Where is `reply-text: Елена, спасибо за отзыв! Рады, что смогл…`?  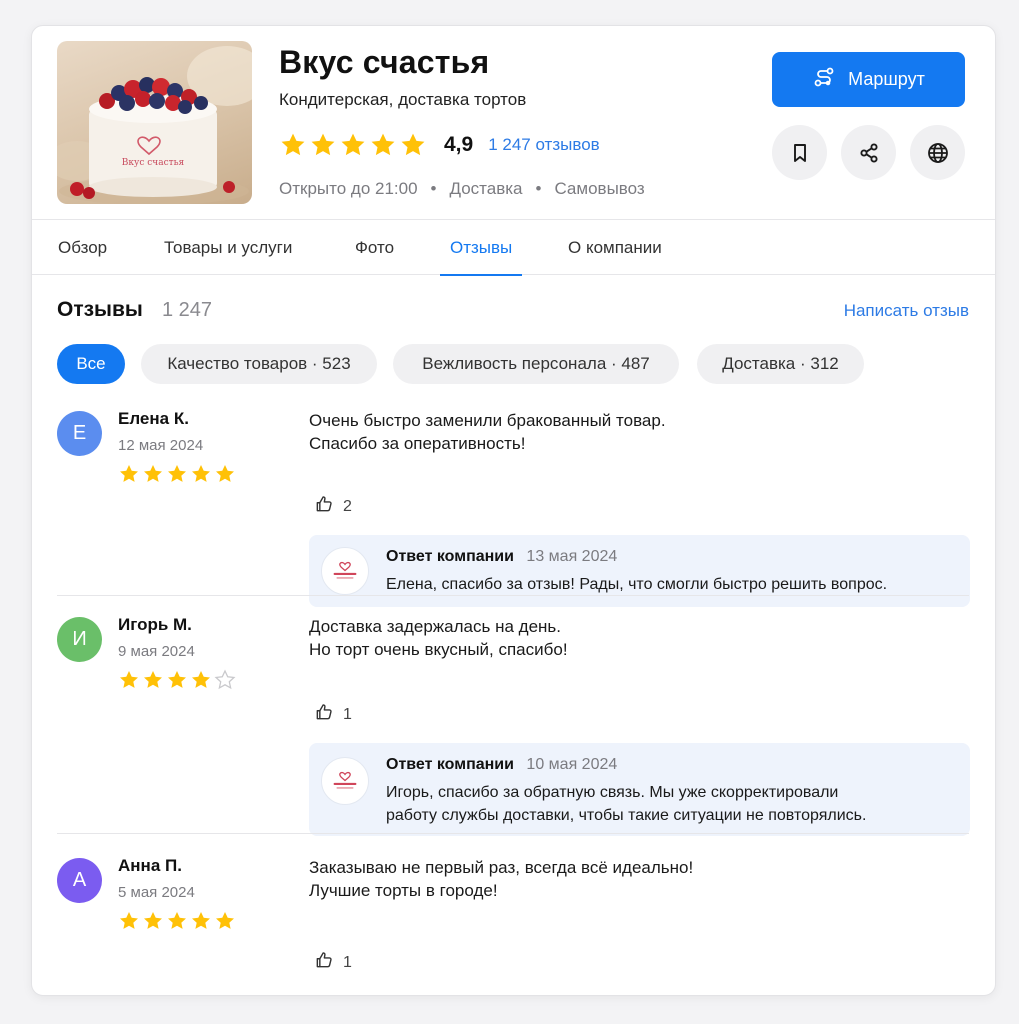
reply-text: Елена, спасибо за отзыв! Рады, что смогл… is located at coordinates (637, 584).